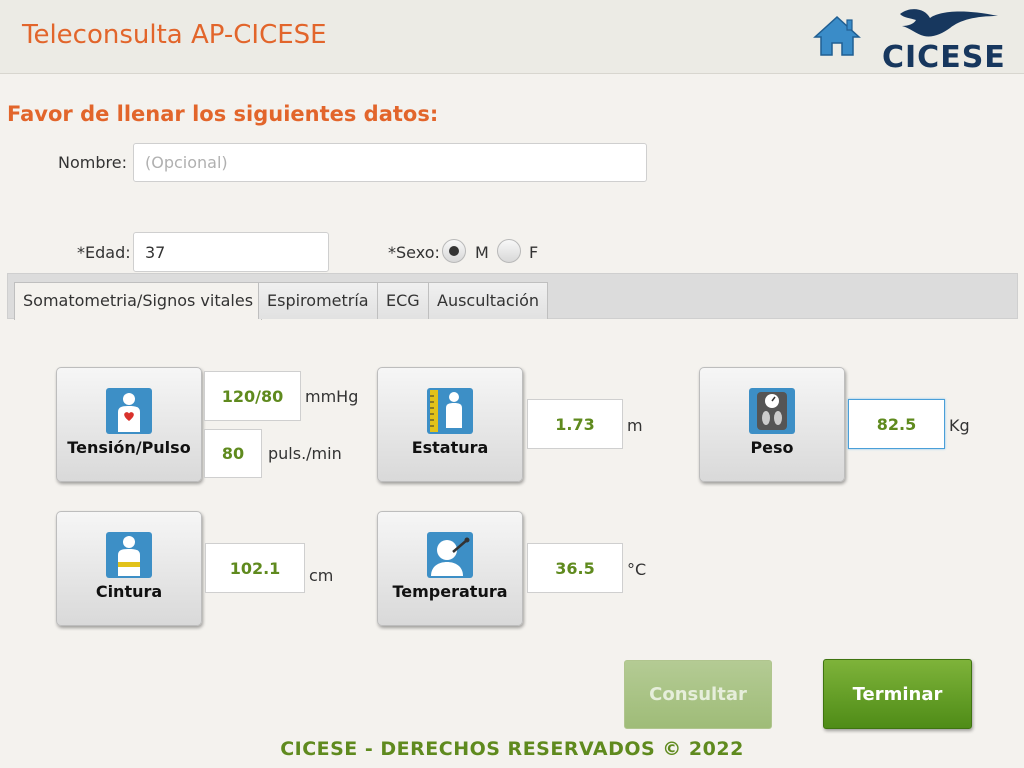 This screenshot has width=1024, height=768. What do you see at coordinates (450, 411) in the screenshot?
I see `height-ruler-icon` at bounding box center [450, 411].